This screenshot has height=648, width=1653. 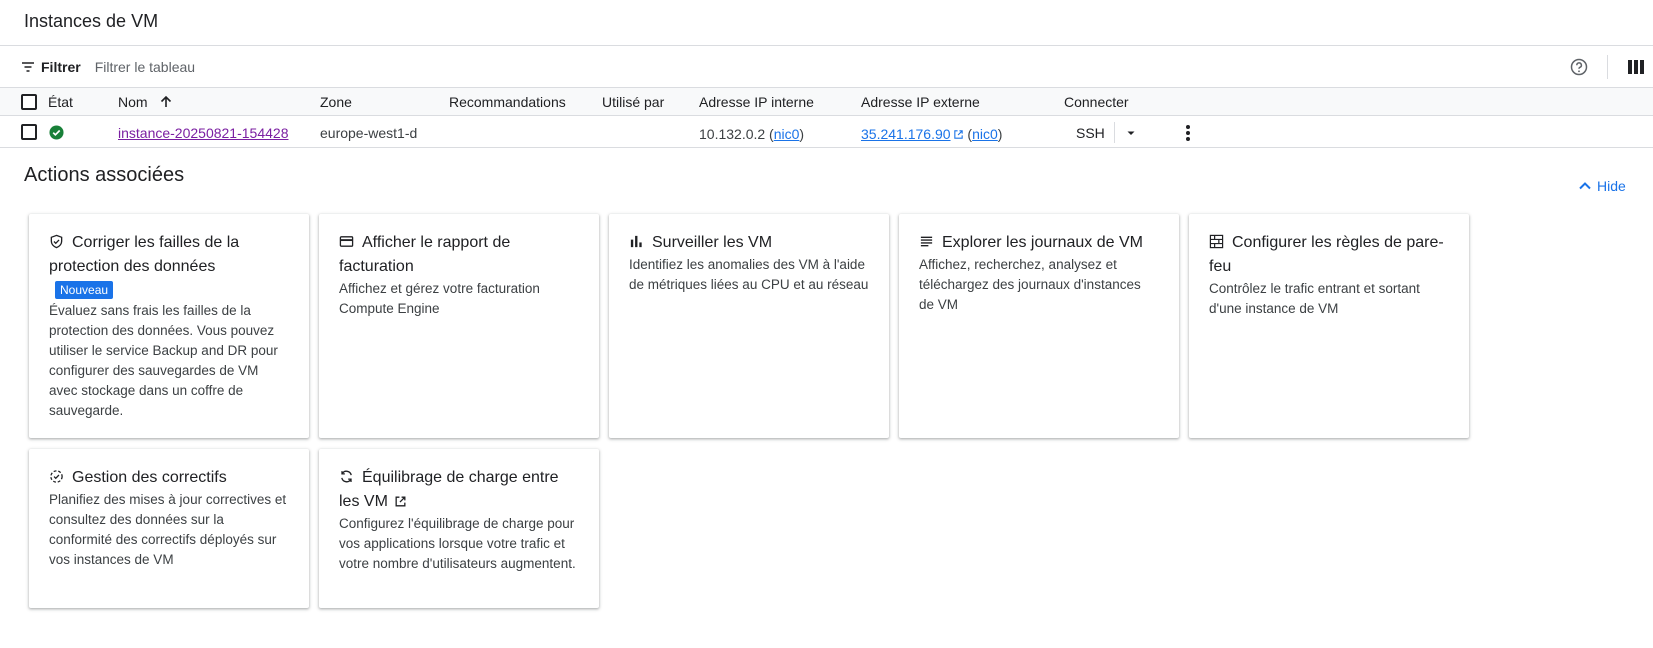 I want to click on ssh-divider, so click(x=1114, y=132).